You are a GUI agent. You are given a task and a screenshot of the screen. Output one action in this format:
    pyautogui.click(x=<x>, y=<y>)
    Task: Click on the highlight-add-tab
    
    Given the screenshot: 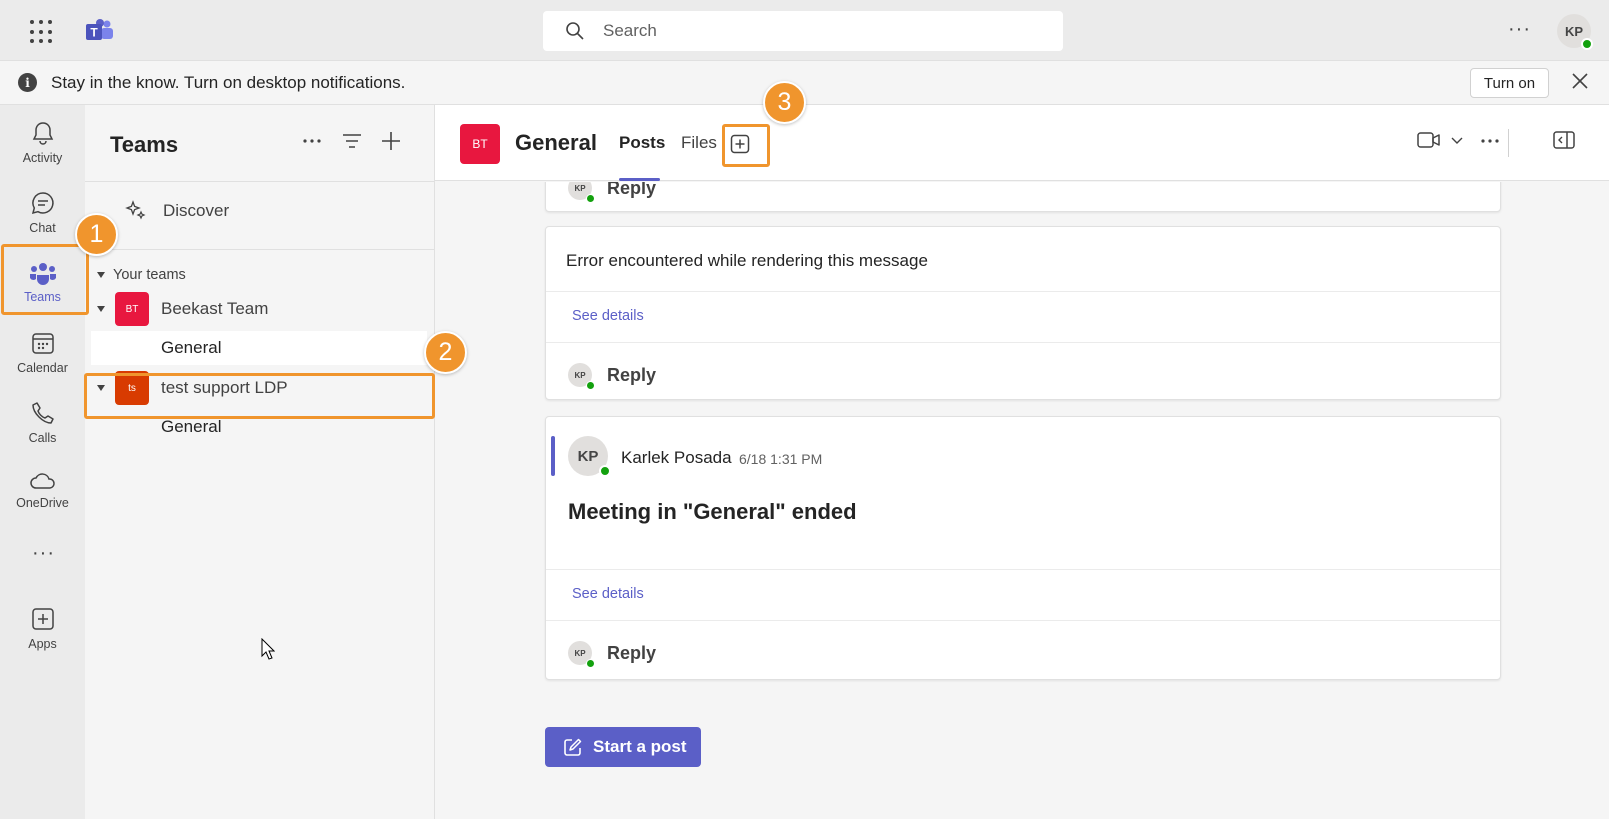 What is the action you would take?
    pyautogui.click(x=746, y=145)
    